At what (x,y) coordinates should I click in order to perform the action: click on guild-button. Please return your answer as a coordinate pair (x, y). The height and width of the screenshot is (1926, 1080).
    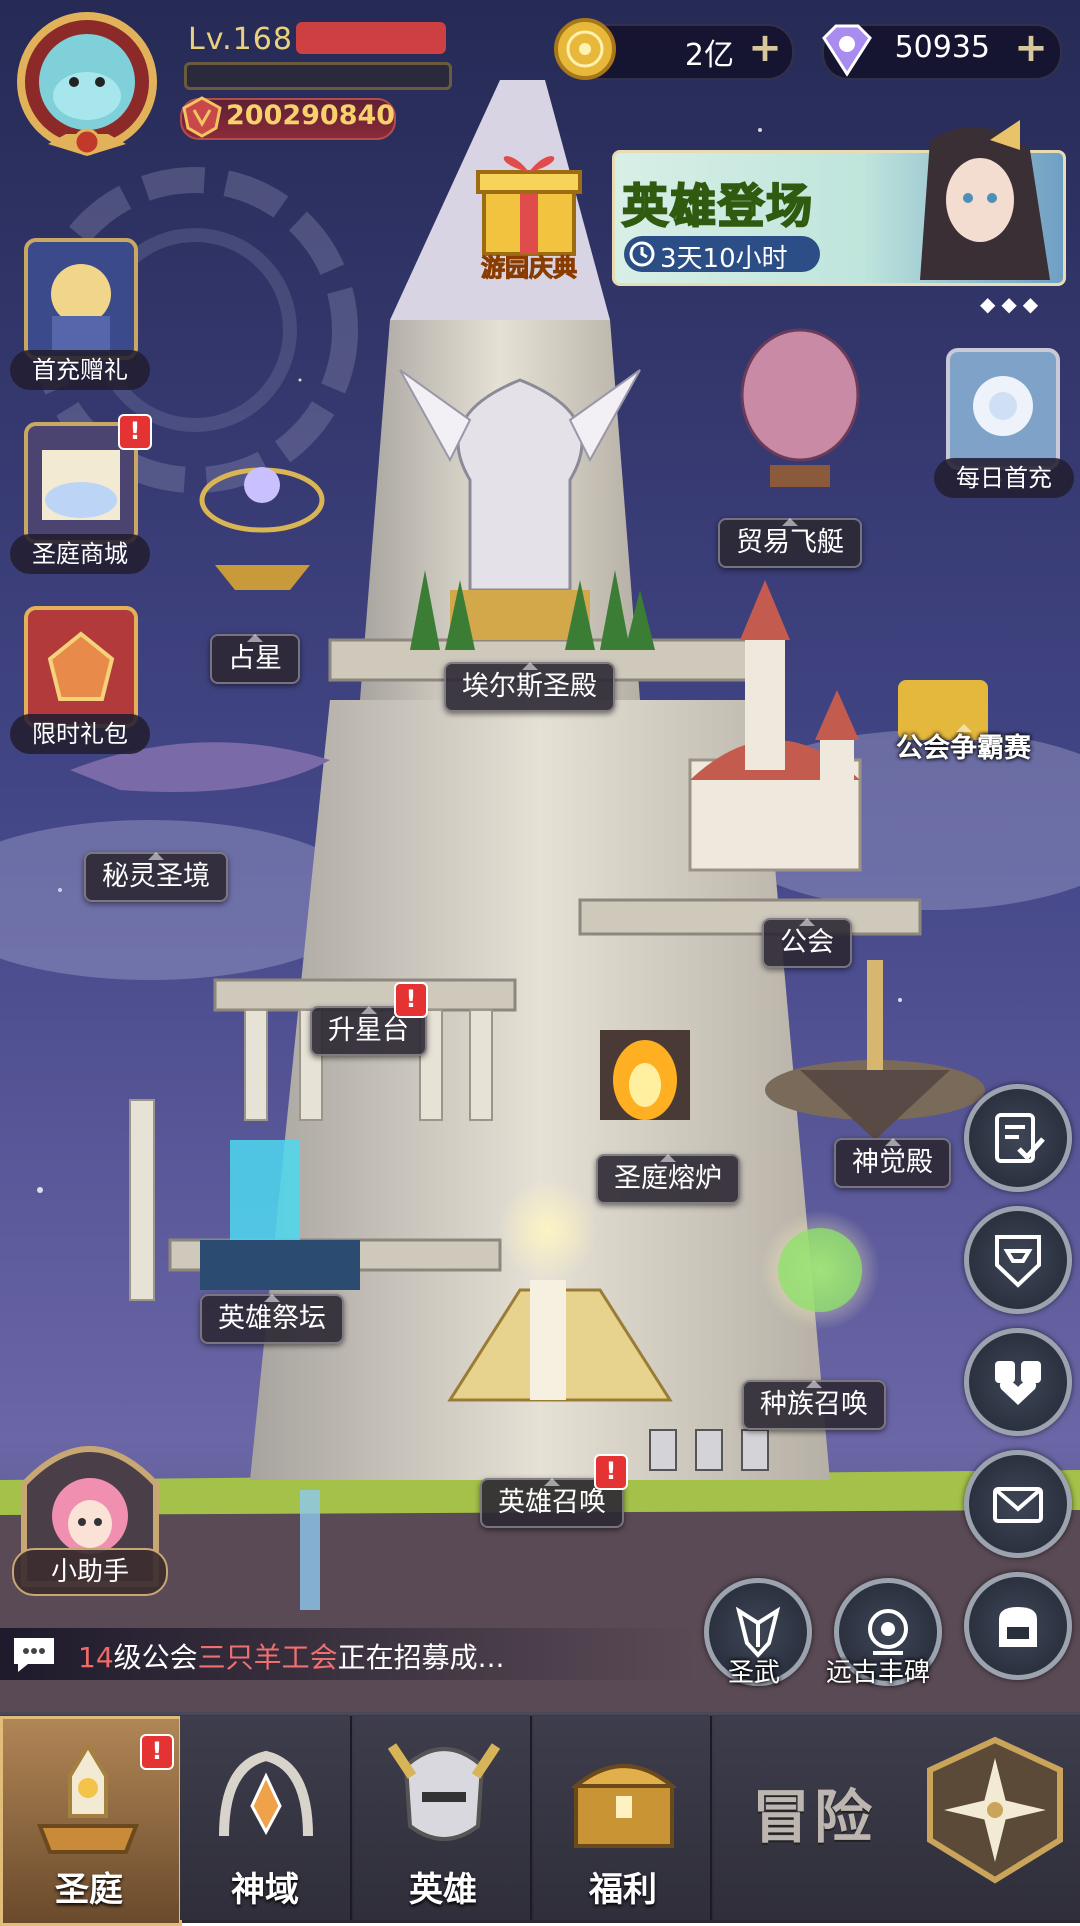
    Looking at the image, I should click on (1018, 1260).